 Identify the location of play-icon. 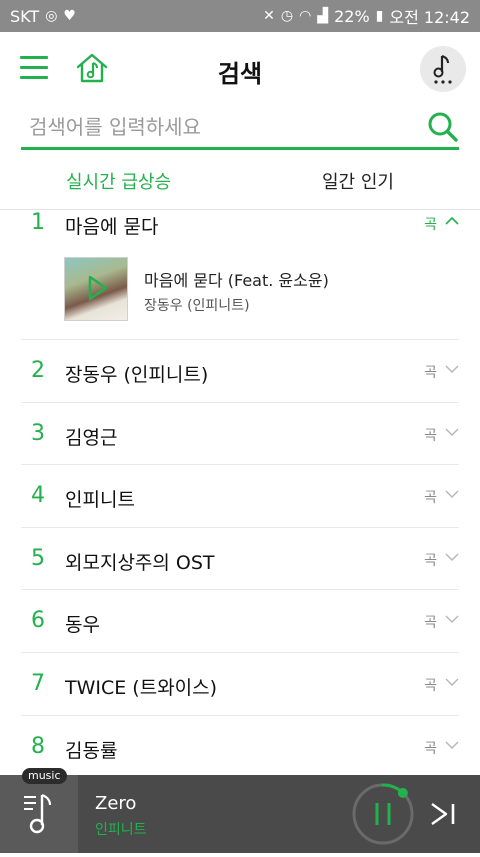
(98, 288).